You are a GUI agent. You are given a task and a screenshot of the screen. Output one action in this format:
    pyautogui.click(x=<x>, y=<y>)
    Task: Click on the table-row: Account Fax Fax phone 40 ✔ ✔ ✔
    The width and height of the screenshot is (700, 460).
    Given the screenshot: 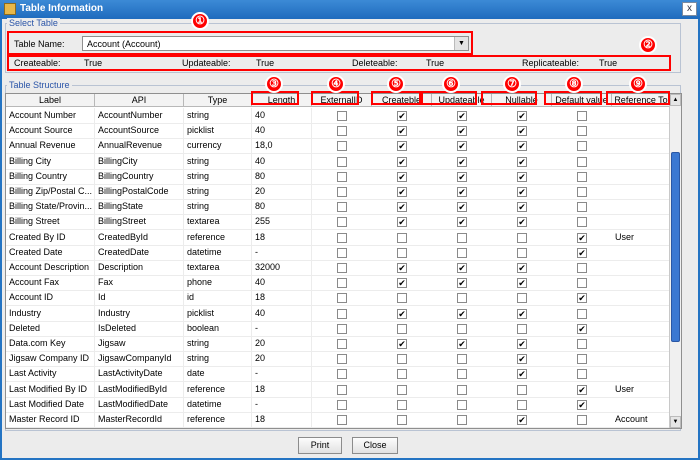 What is the action you would take?
    pyautogui.click(x=343, y=283)
    